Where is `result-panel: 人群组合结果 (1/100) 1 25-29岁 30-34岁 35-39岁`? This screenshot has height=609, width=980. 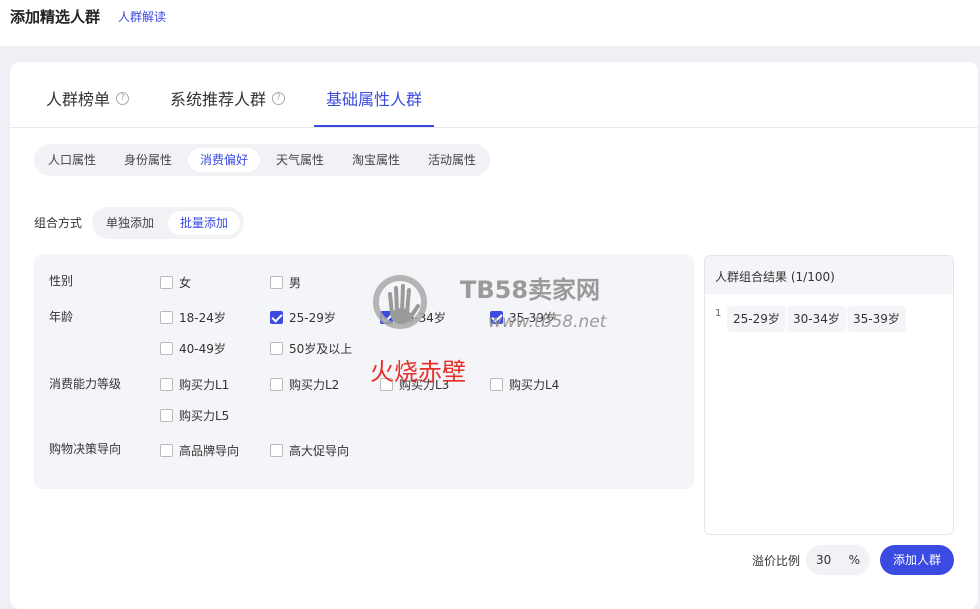 result-panel: 人群组合结果 (1/100) 1 25-29岁 30-34岁 35-39岁 is located at coordinates (829, 395).